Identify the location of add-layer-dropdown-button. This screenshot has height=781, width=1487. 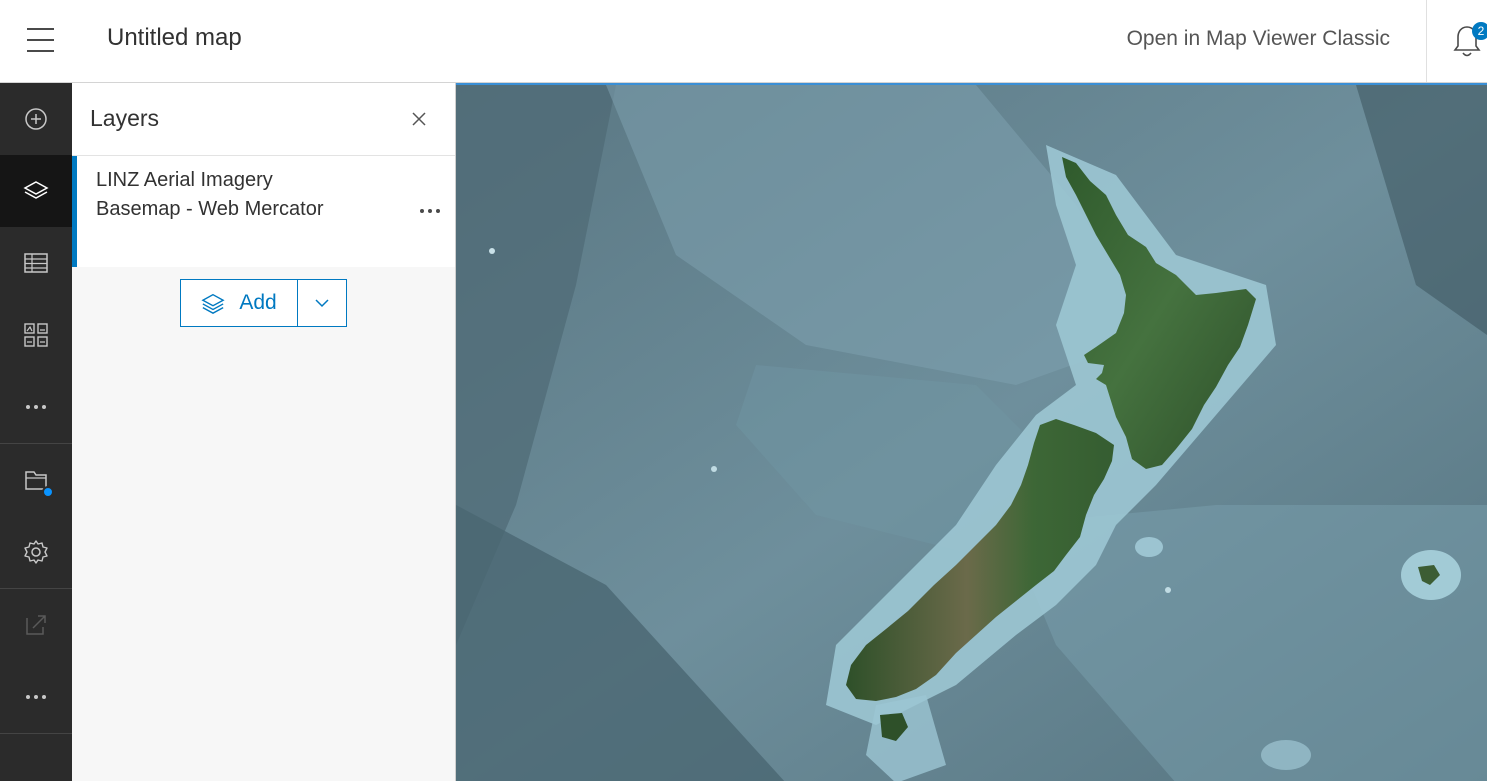
(322, 303).